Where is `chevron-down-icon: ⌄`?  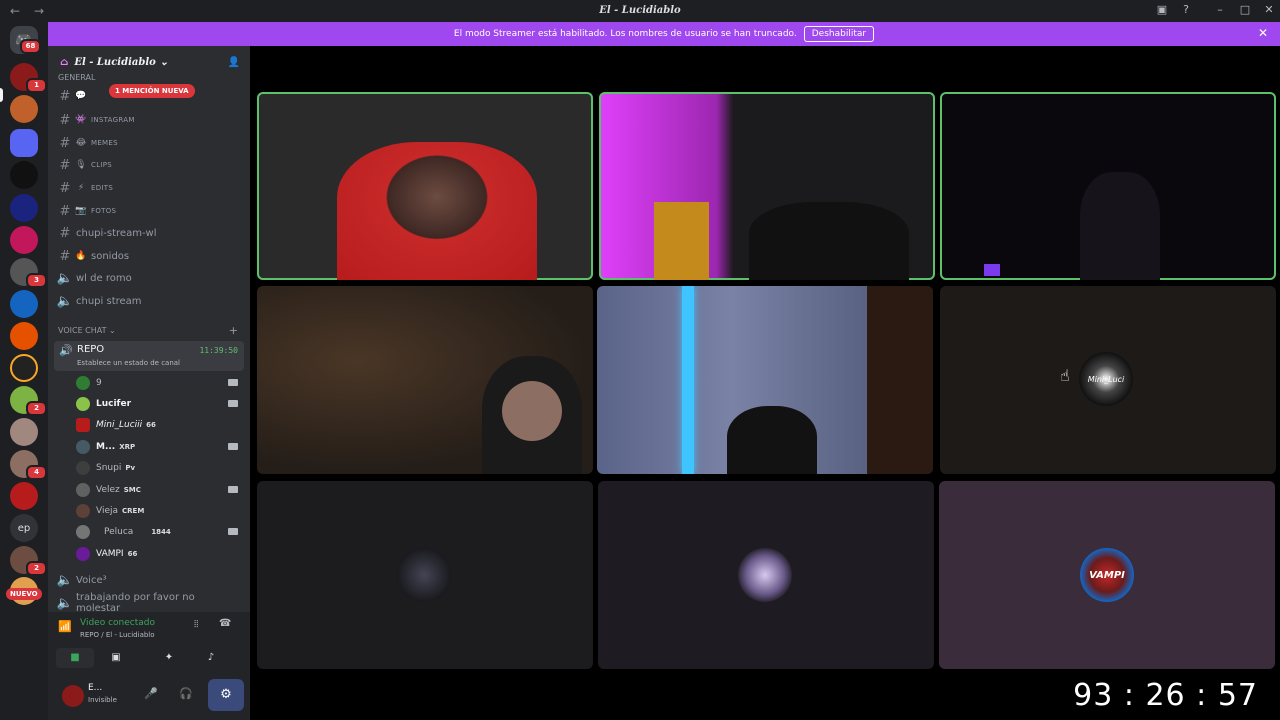
chevron-down-icon: ⌄ is located at coordinates (164, 62).